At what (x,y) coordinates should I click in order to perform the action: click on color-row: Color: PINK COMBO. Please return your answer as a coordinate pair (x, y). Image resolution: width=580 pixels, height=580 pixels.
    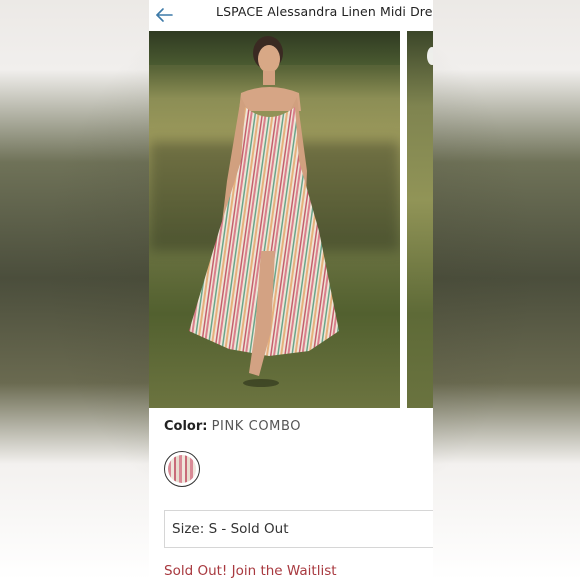
    Looking at the image, I should click on (232, 426).